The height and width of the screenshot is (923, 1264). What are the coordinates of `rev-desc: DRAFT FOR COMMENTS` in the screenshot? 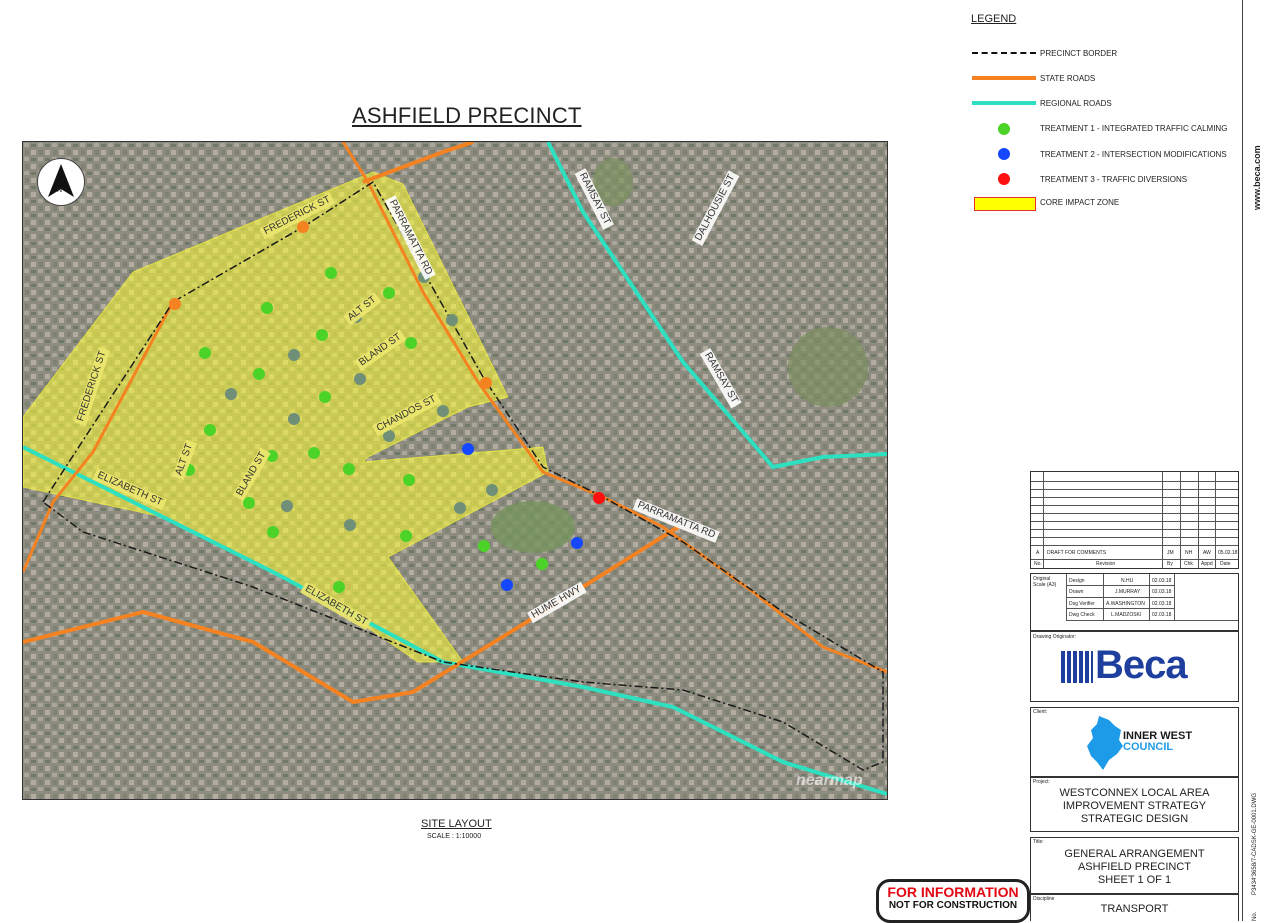 It's located at (1077, 553).